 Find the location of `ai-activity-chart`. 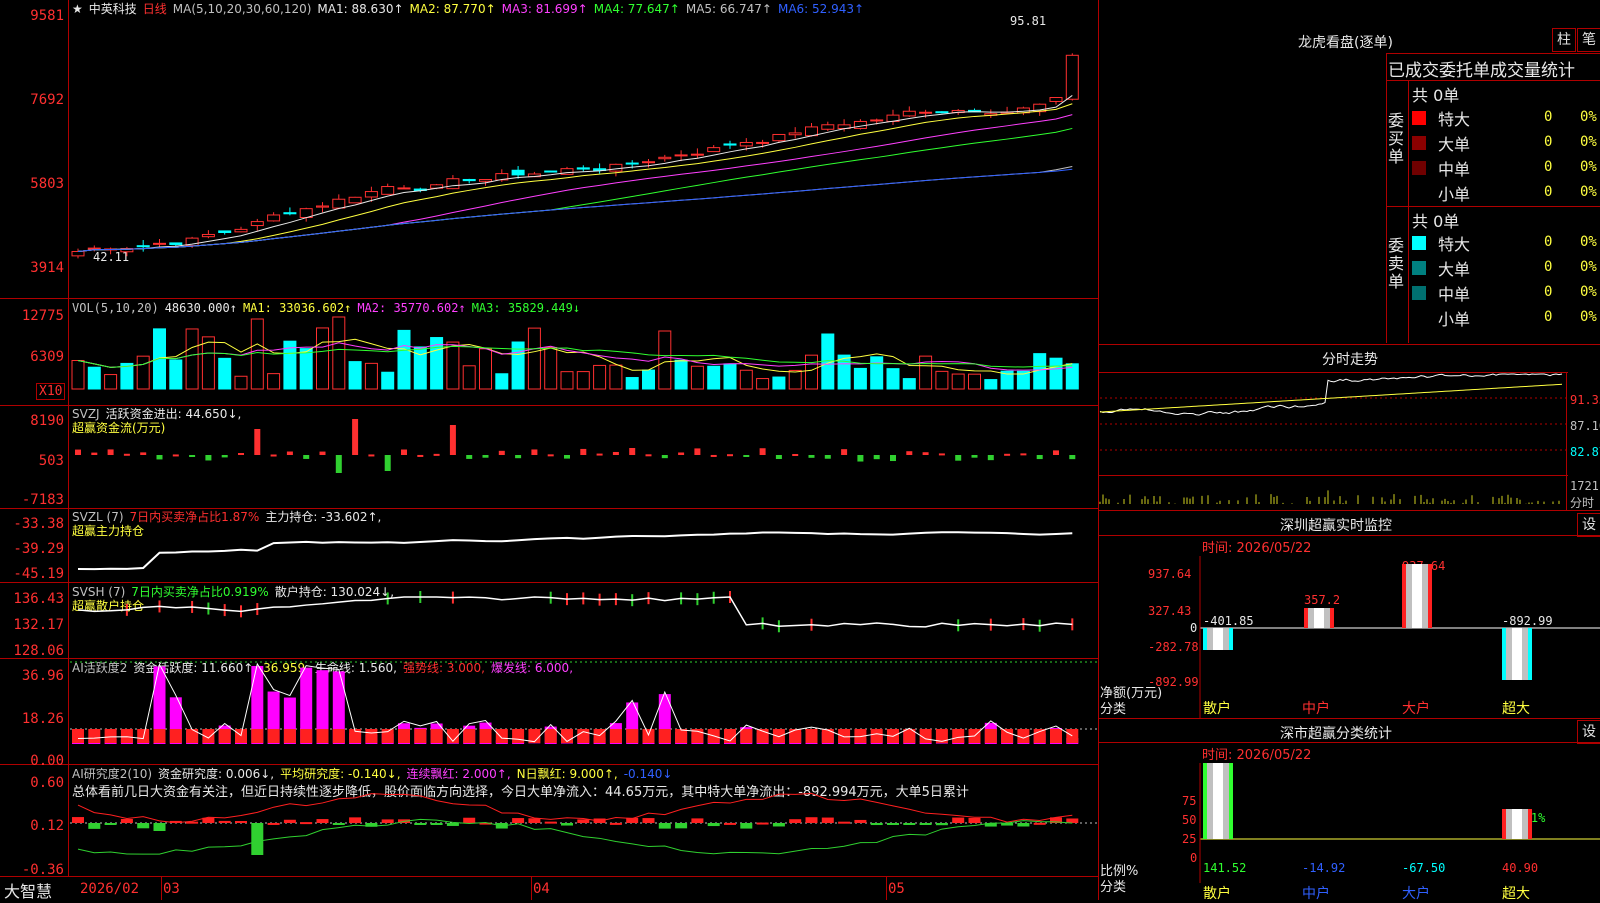

ai-activity-chart is located at coordinates (584, 711).